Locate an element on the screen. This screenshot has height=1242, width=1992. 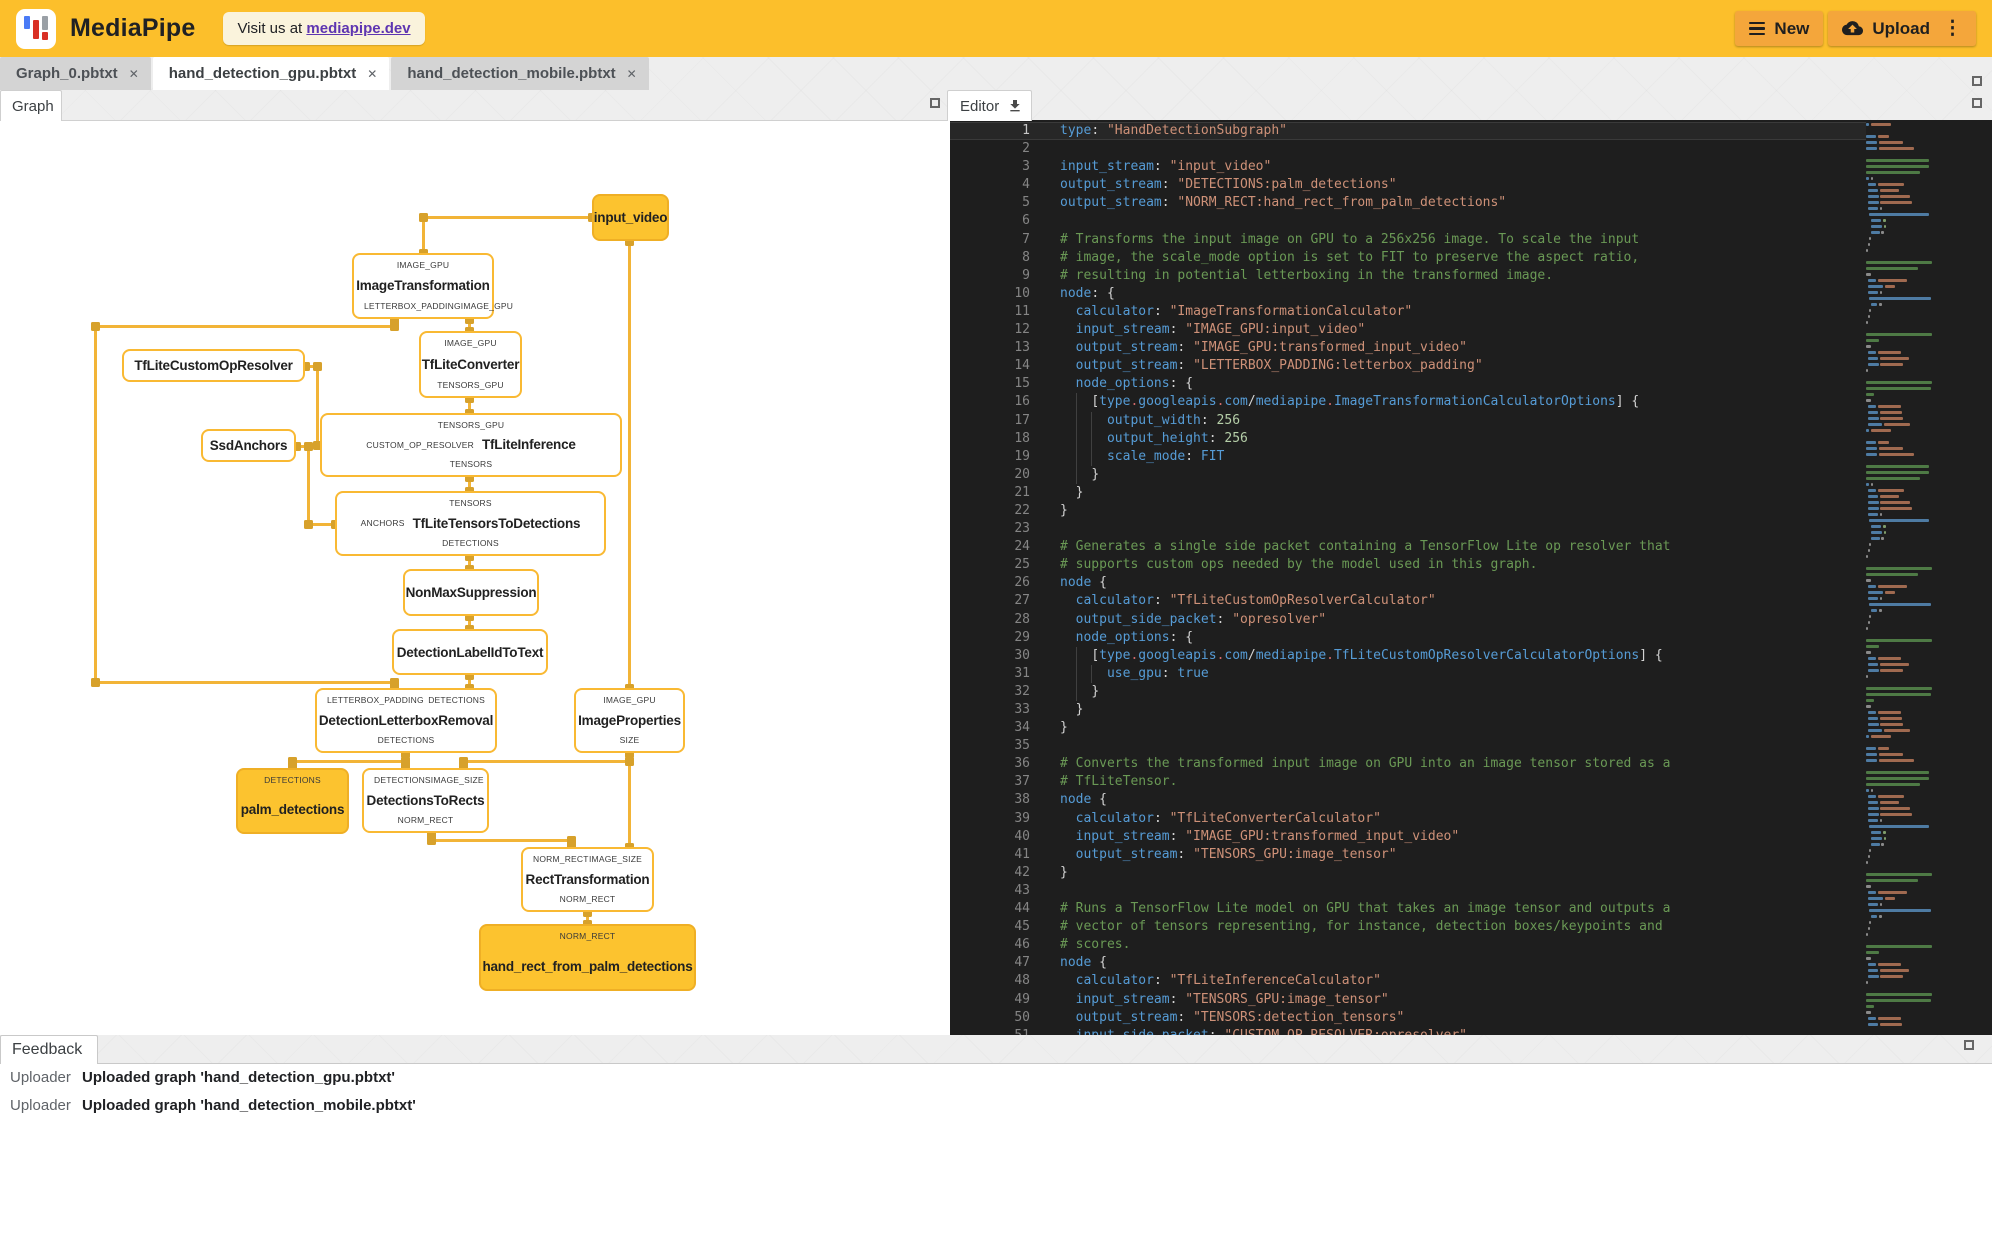
node-label: DetectionLetterboxRemoval is located at coordinates (406, 720).